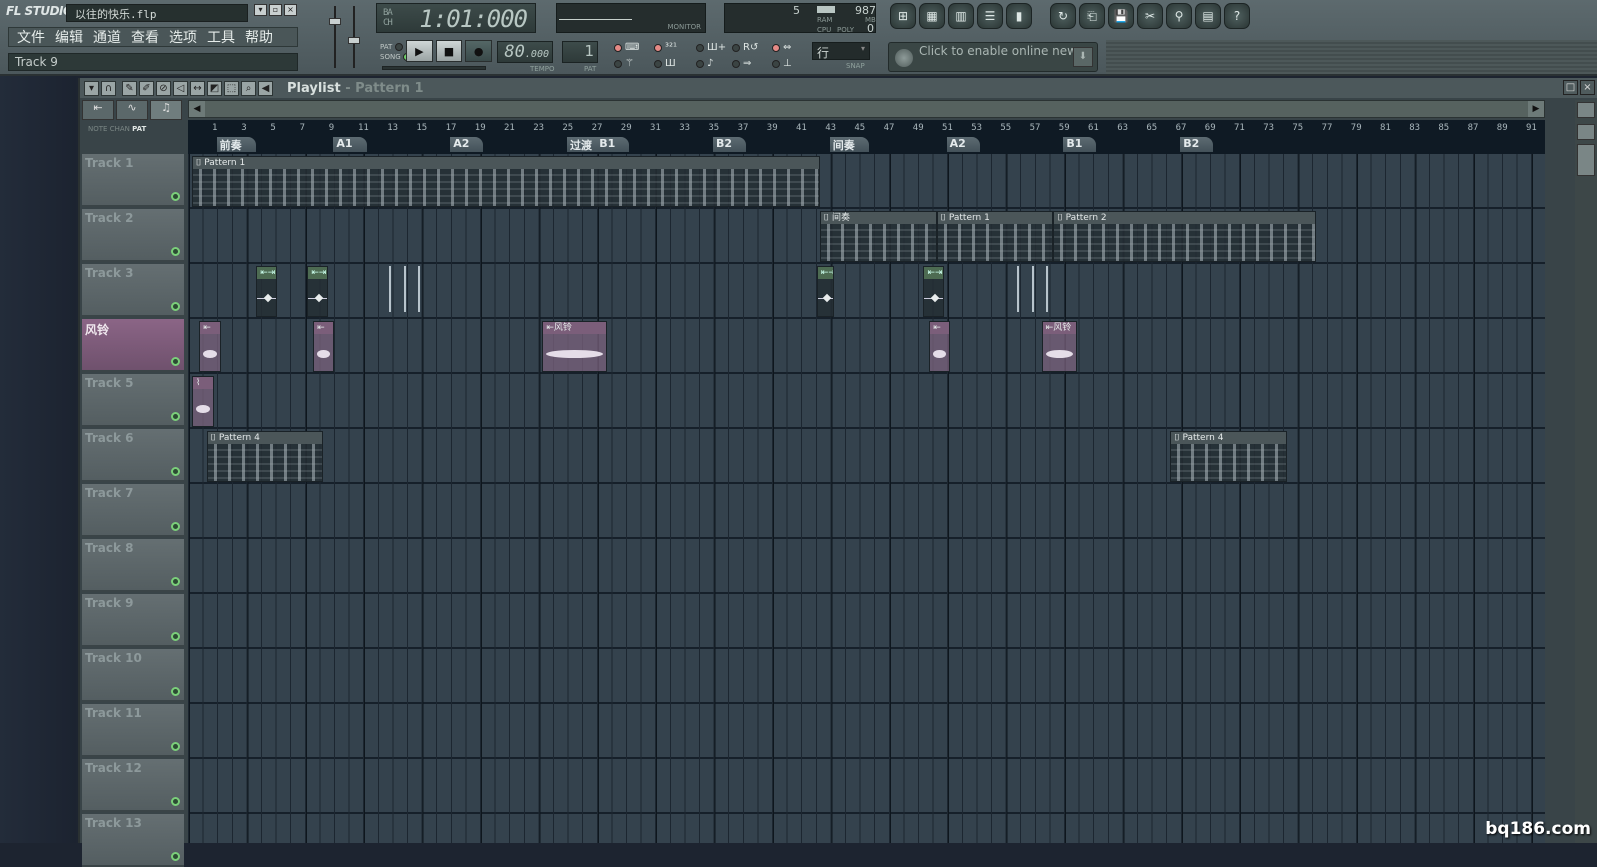 The width and height of the screenshot is (1597, 867). I want to click on menu-help: 帮助, so click(259, 37).